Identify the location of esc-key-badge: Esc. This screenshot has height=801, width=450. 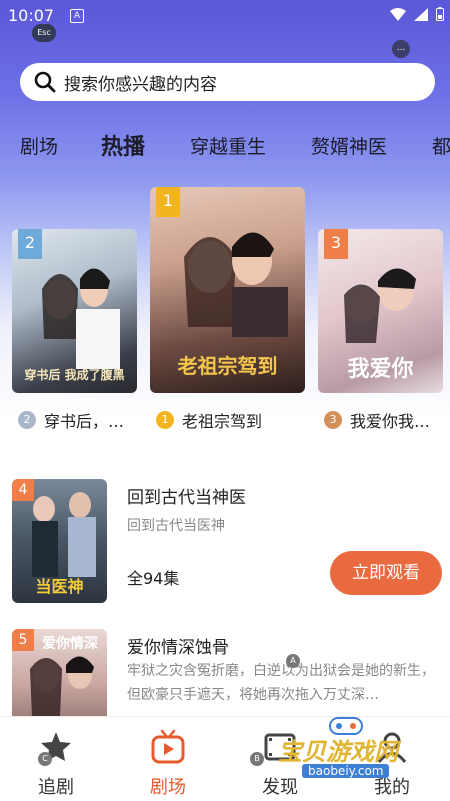
(44, 33).